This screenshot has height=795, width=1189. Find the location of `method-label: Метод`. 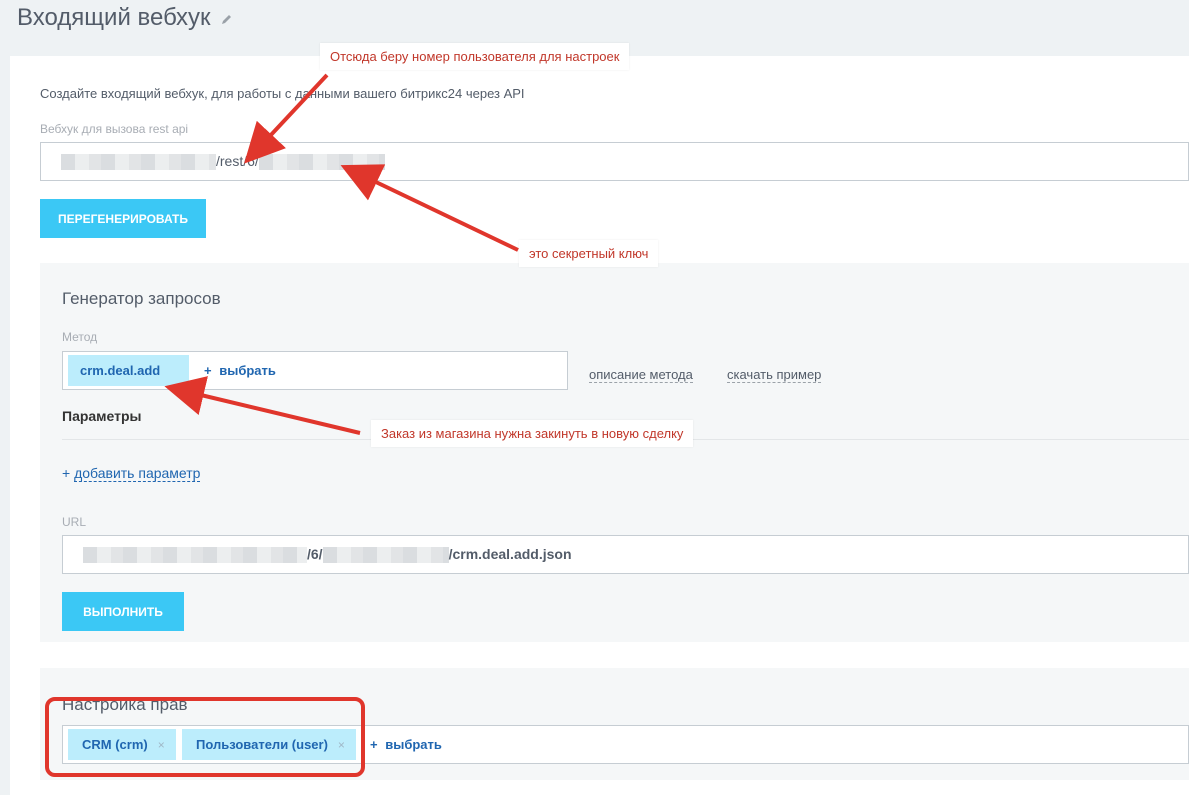

method-label: Метод is located at coordinates (80, 337).